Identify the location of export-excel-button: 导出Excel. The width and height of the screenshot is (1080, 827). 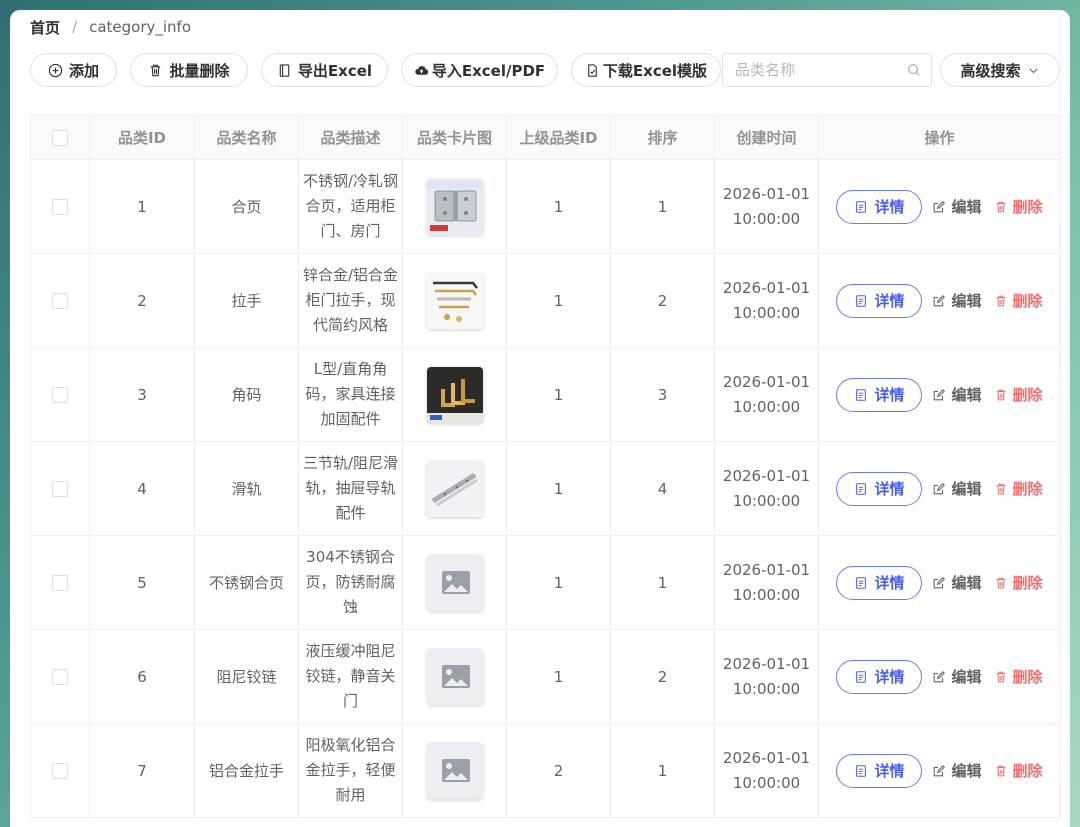
(324, 70).